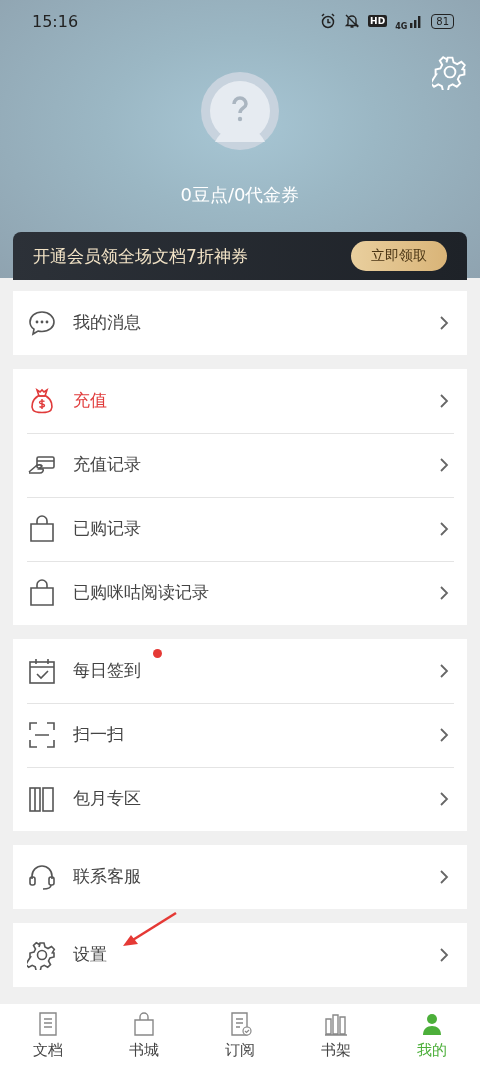 This screenshot has height=1067, width=480. I want to click on nav-tab: 书城, so click(144, 1035).